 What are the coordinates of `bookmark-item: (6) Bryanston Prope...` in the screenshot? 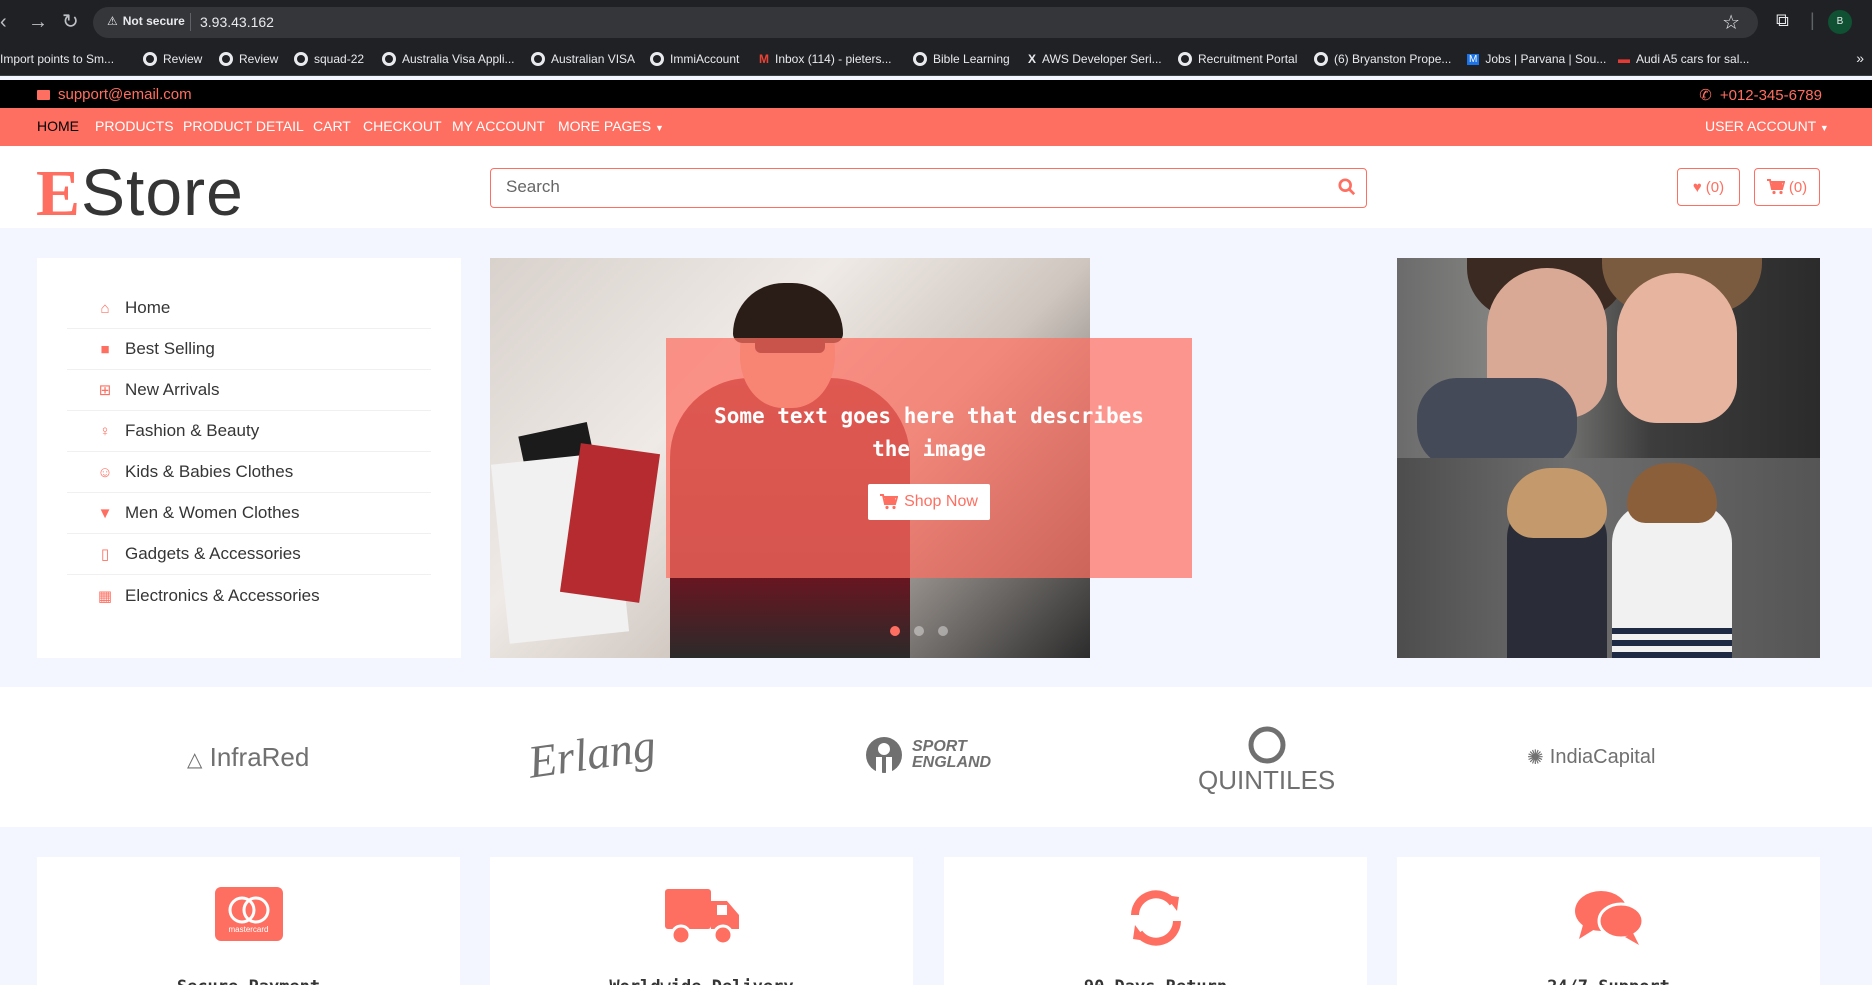 It's located at (1382, 59).